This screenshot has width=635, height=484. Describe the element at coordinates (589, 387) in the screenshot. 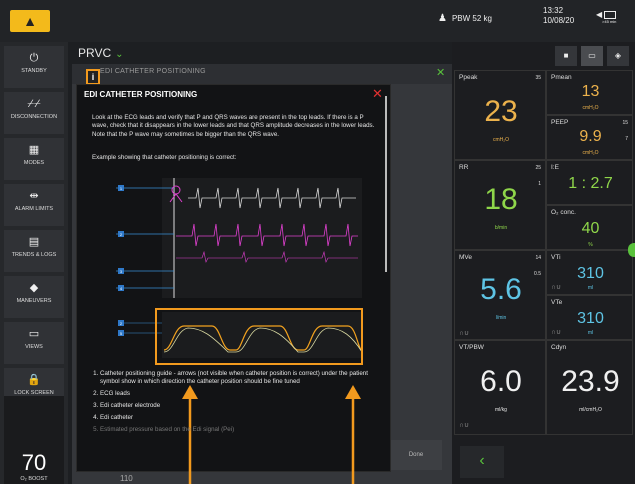

I see `cdyn-cell: Cdyn 23.9 ml/cmH₂O` at that location.